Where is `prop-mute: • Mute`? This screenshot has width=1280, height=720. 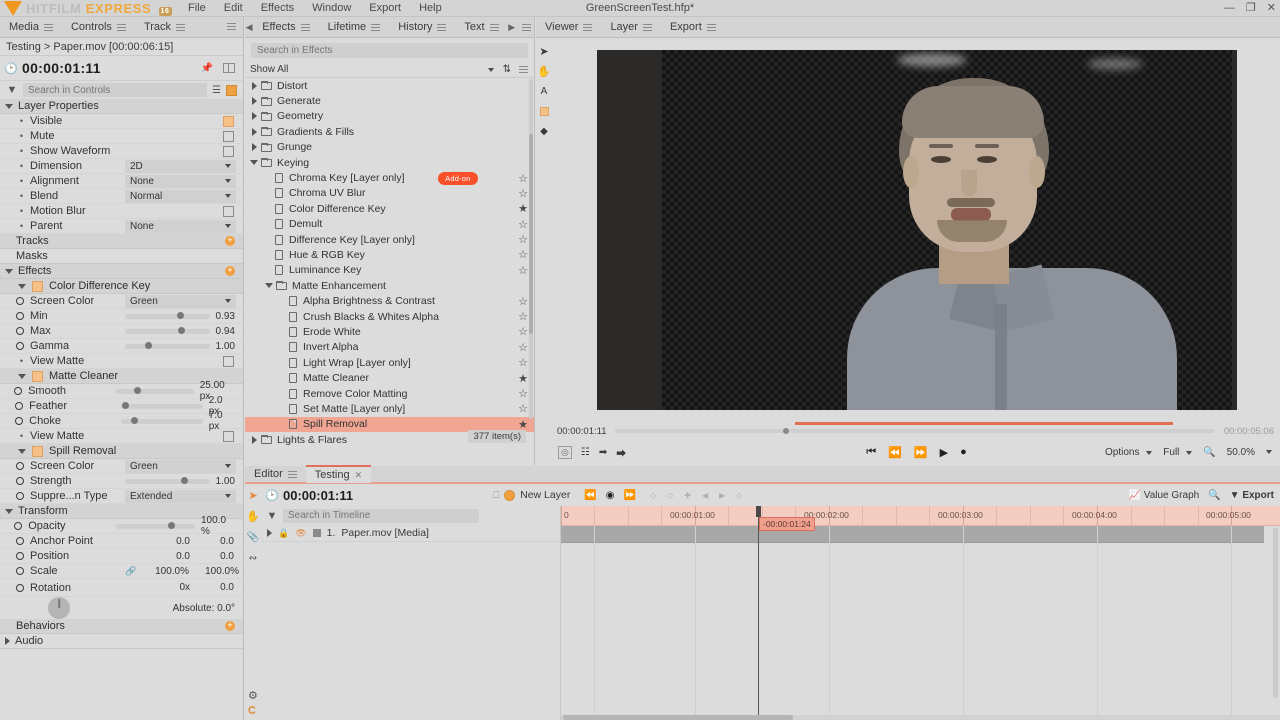 prop-mute: • Mute is located at coordinates (121, 136).